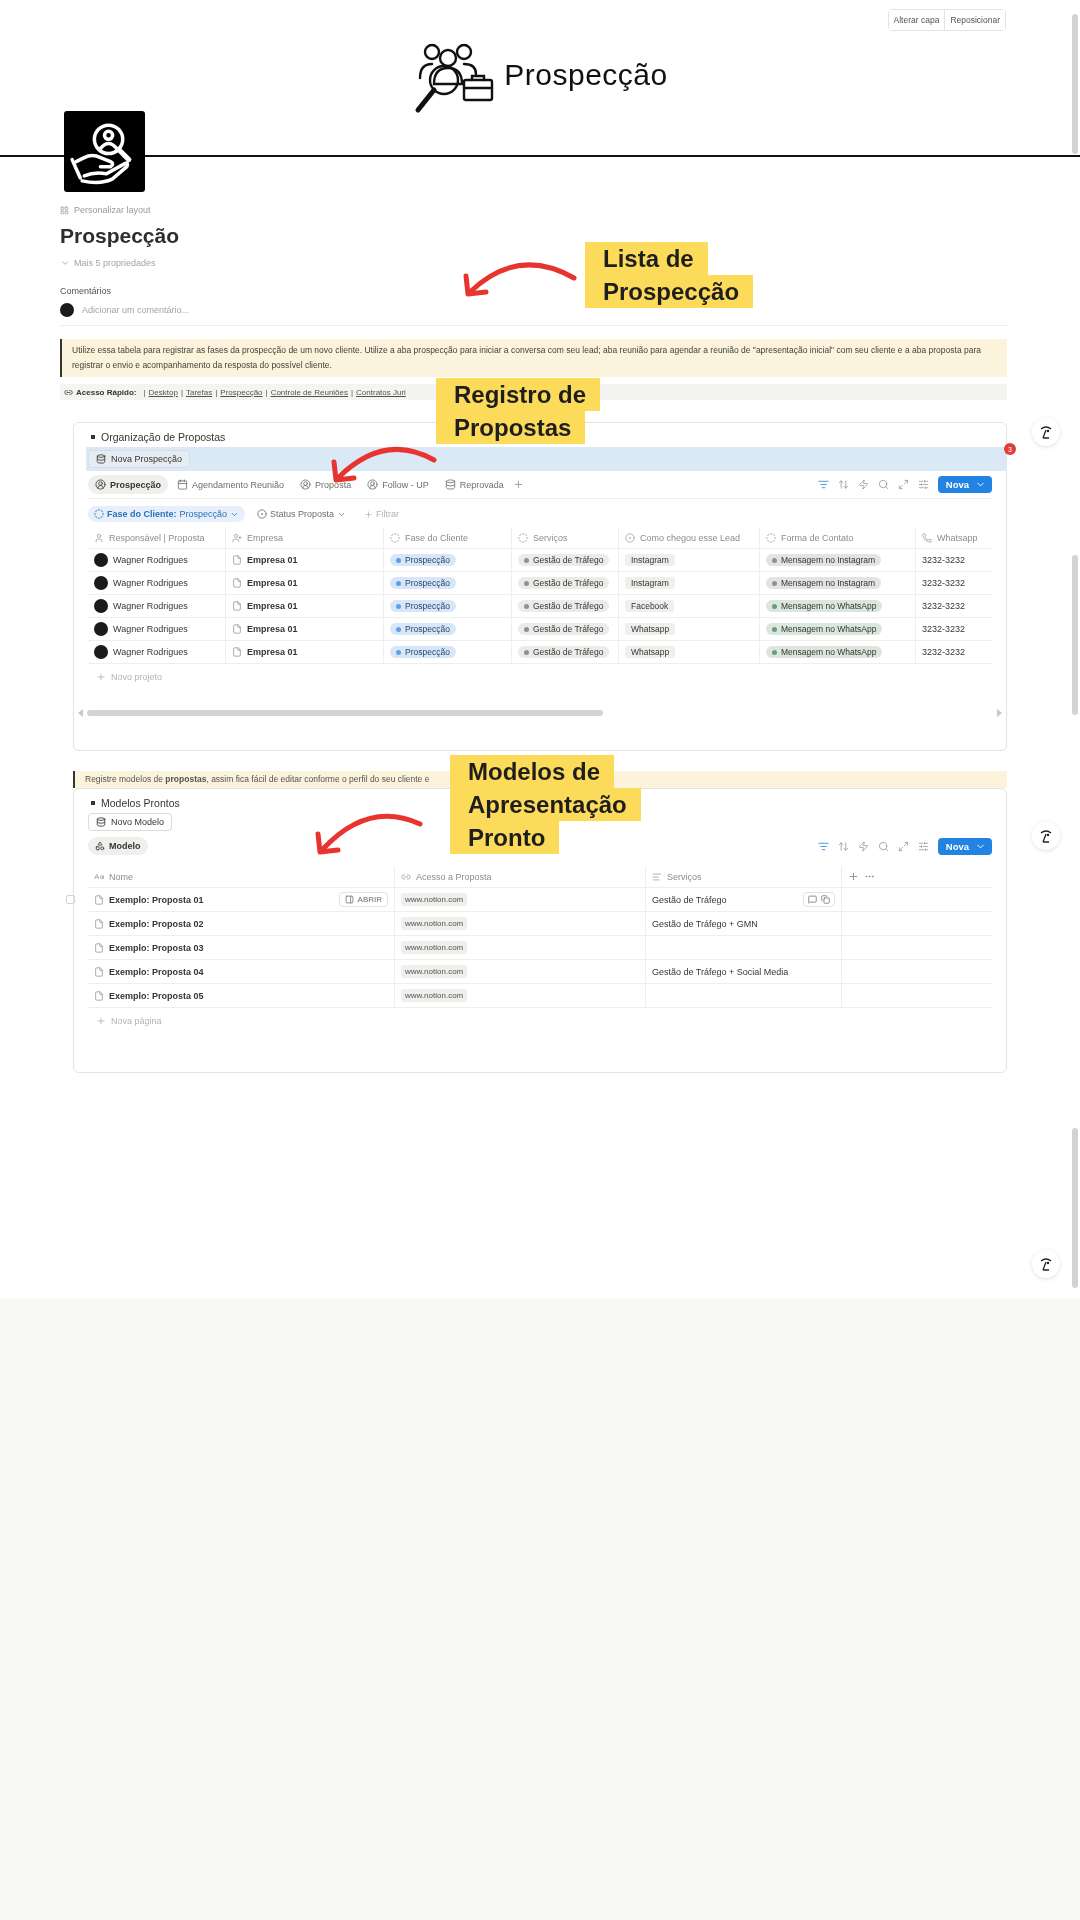  I want to click on status-icon, so click(523, 537).